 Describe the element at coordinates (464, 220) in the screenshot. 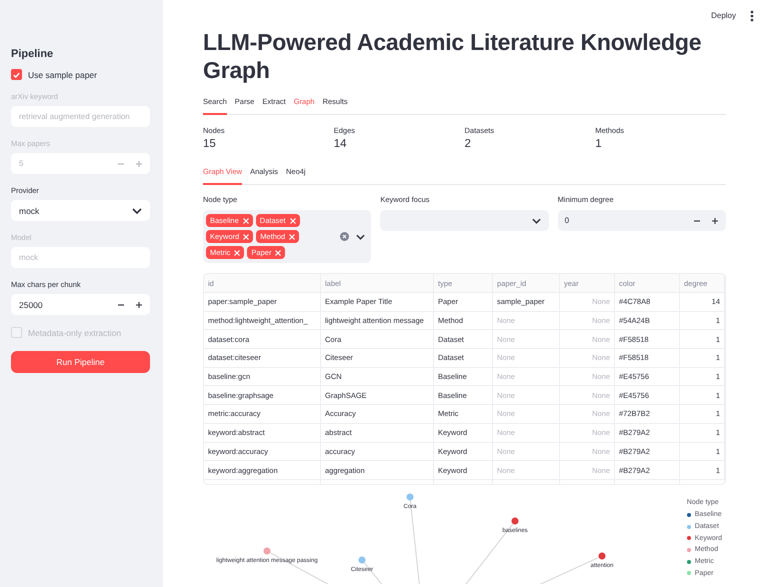

I see `select-field` at that location.